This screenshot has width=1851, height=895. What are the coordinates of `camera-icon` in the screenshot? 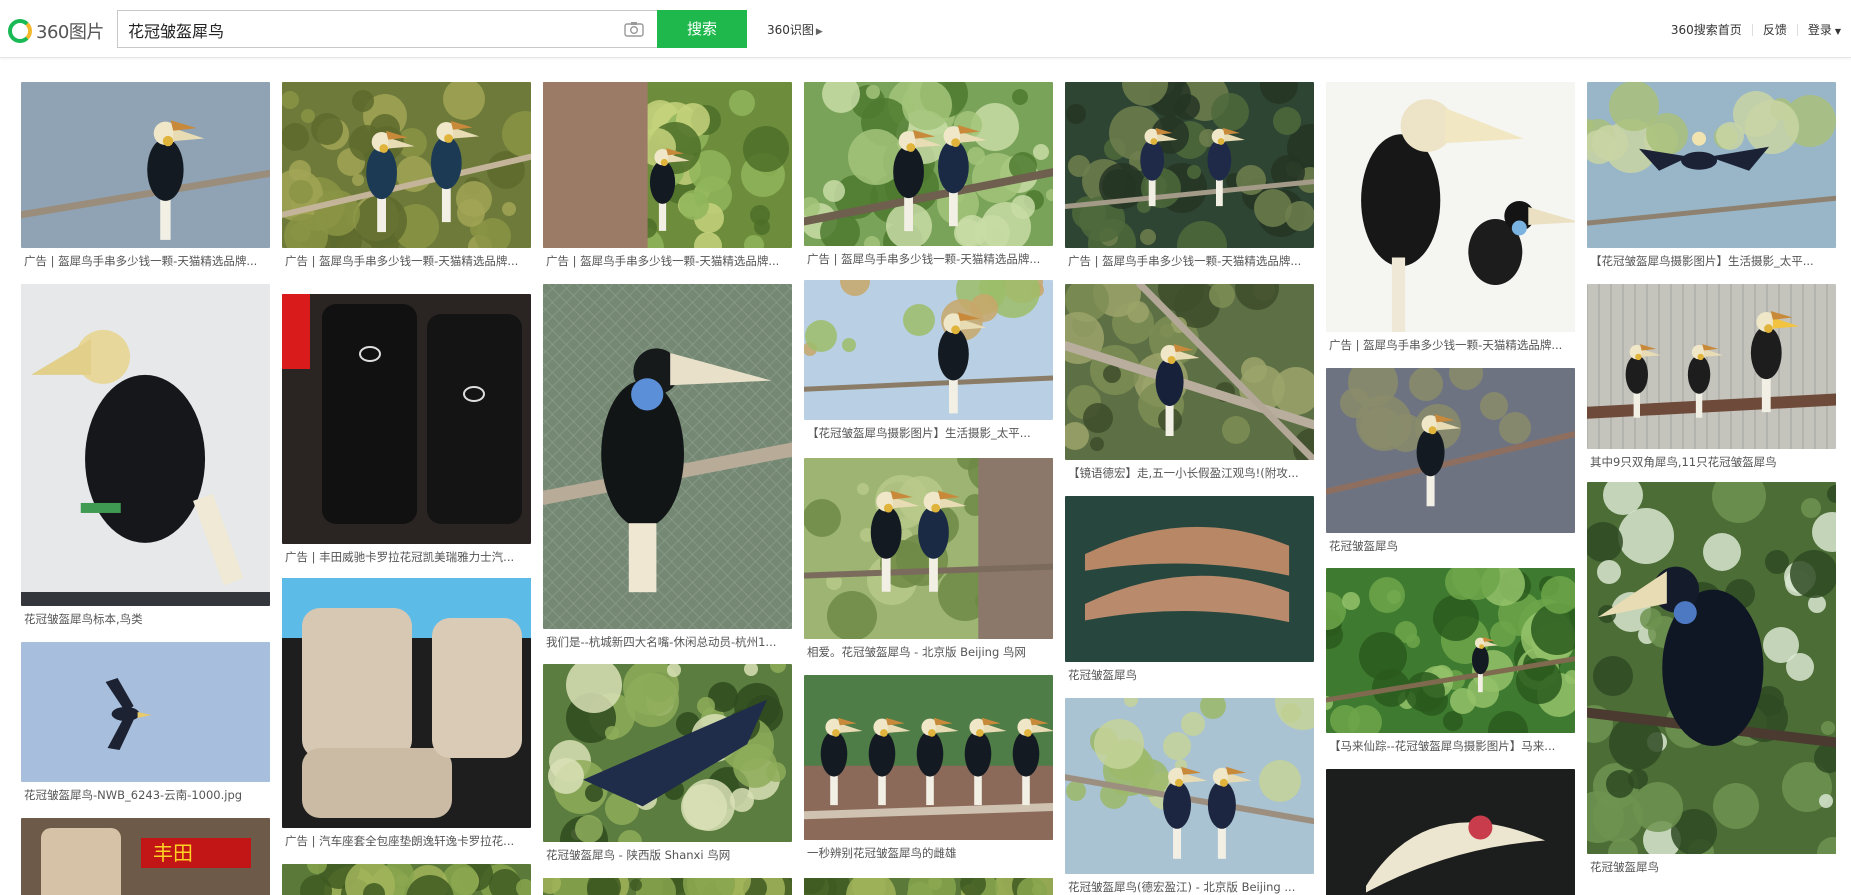 It's located at (634, 29).